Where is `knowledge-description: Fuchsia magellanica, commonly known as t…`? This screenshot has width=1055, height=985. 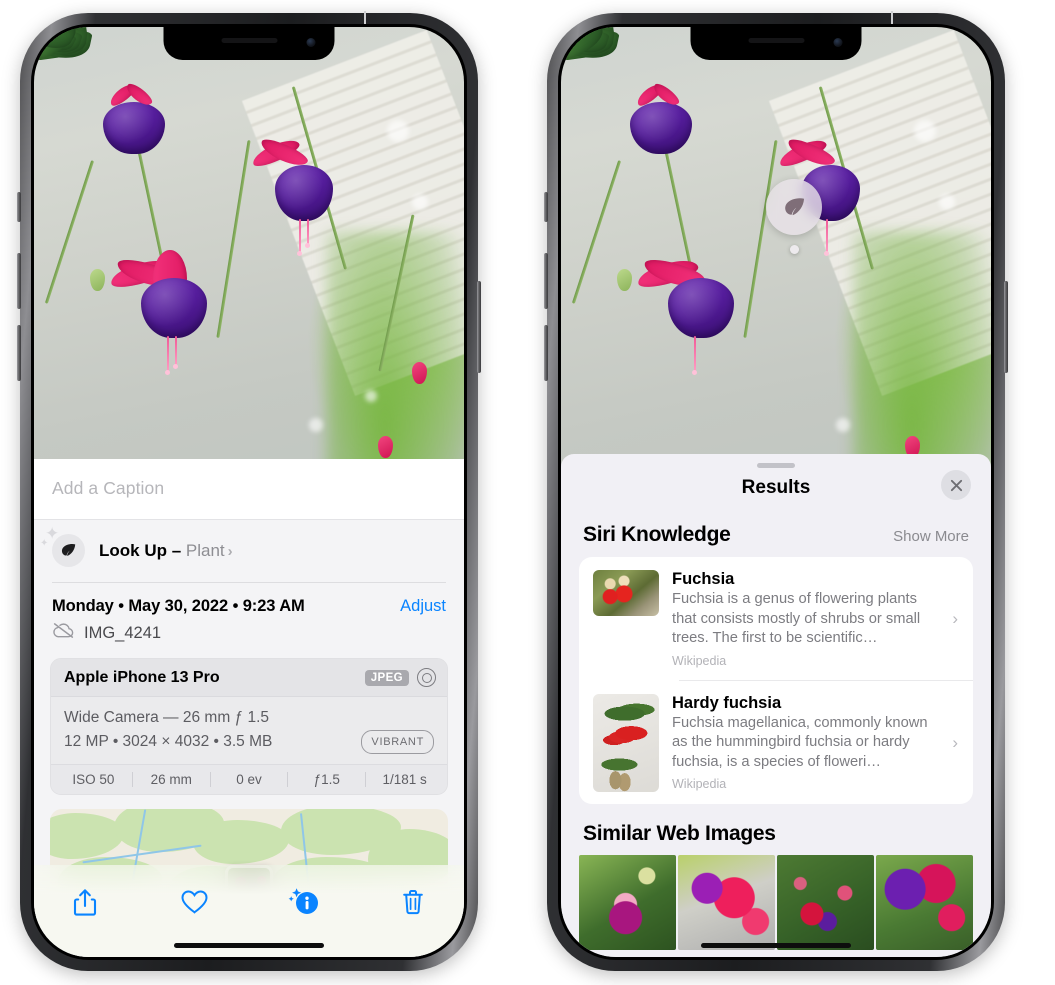
knowledge-description: Fuchsia magellanica, commonly known as t… is located at coordinates (800, 742).